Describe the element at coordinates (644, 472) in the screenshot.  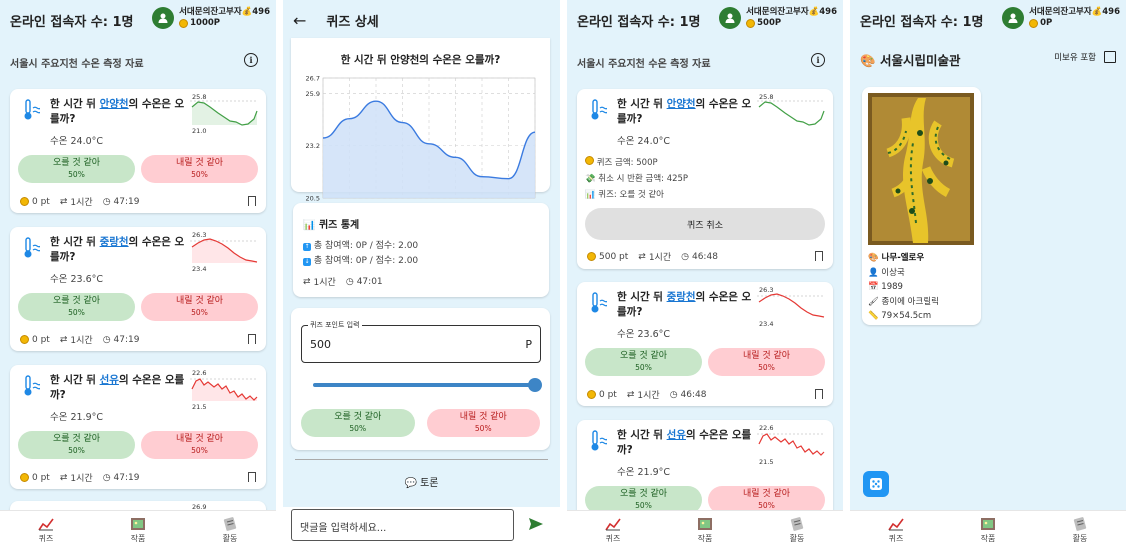
I see `water-temp: 수온 21.9°C` at that location.